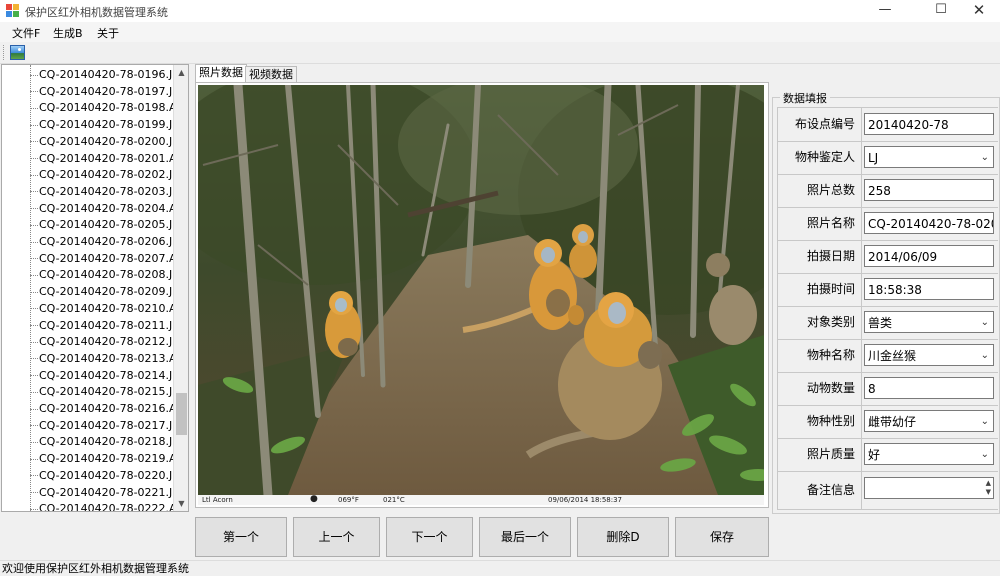 The image size is (1000, 576). Describe the element at coordinates (929, 124) in the screenshot. I see `site-id-field: 20140420-78` at that location.